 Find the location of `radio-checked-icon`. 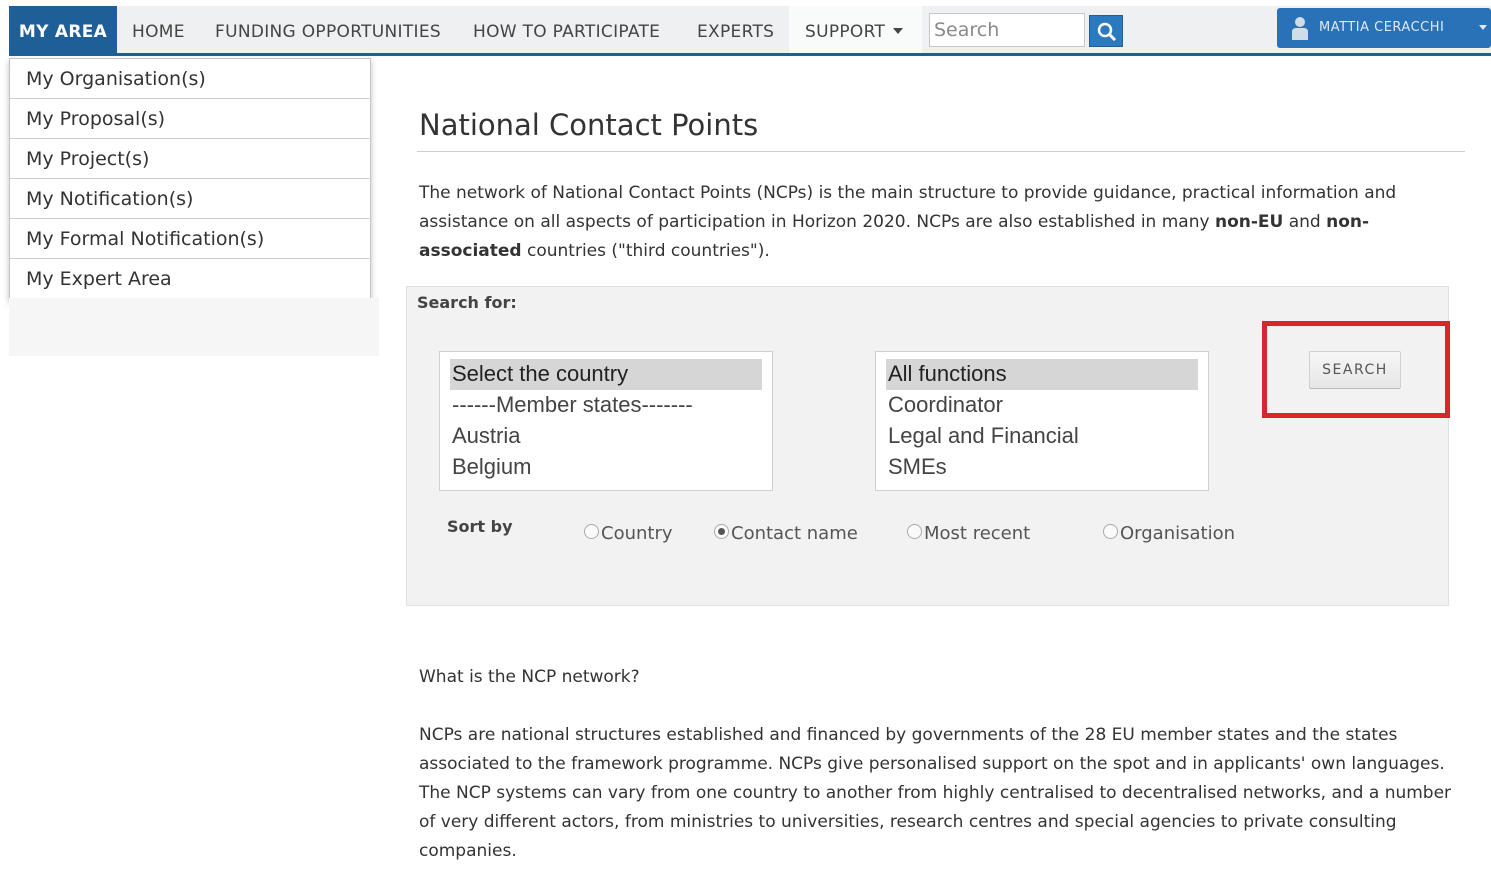

radio-checked-icon is located at coordinates (721, 531).